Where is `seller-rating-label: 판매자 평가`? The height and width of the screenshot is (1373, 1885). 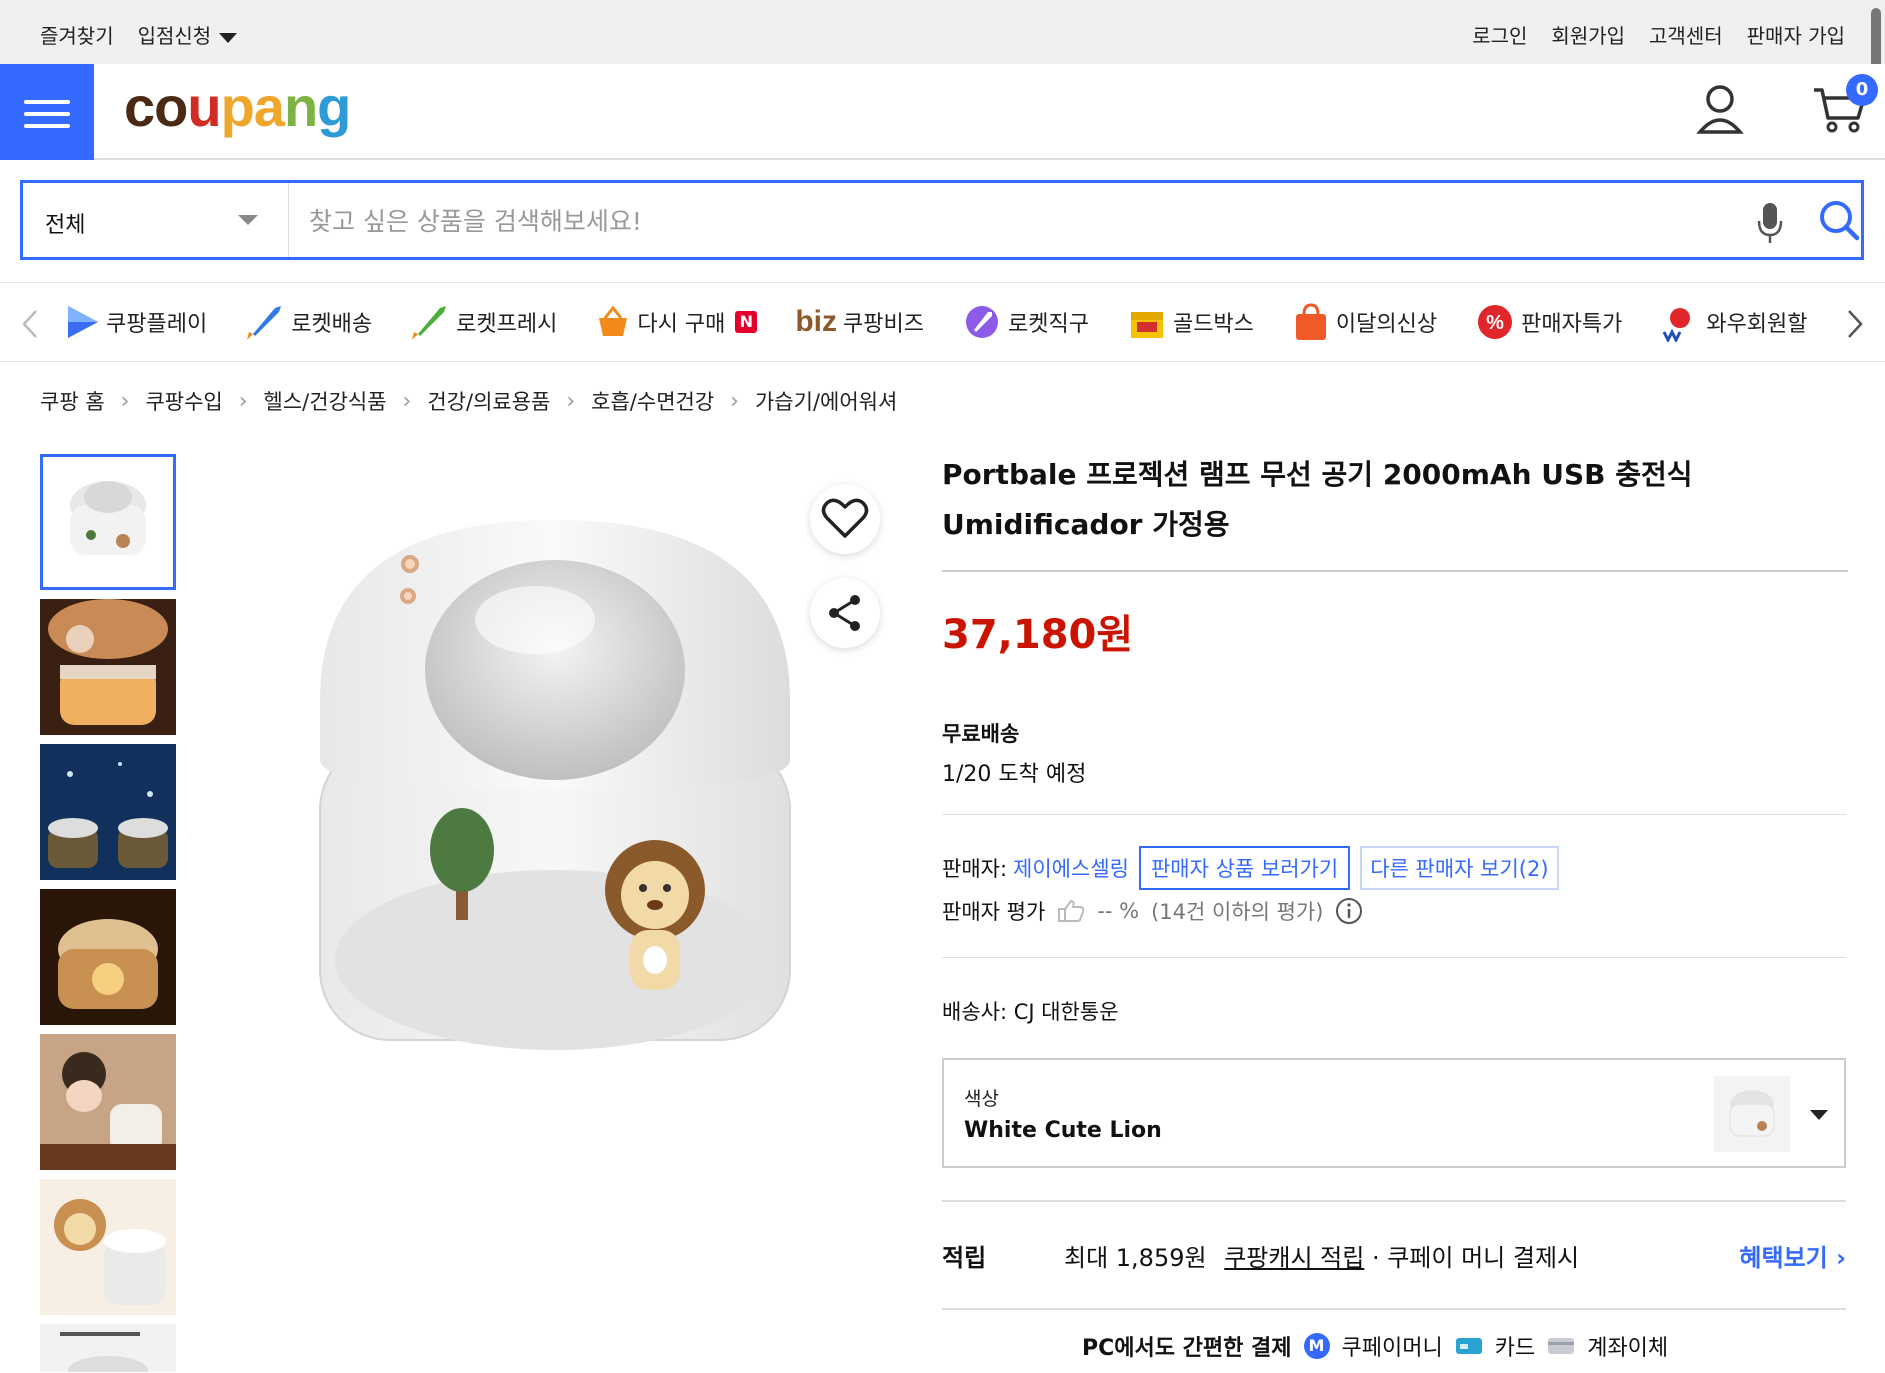 seller-rating-label: 판매자 평가 is located at coordinates (994, 912).